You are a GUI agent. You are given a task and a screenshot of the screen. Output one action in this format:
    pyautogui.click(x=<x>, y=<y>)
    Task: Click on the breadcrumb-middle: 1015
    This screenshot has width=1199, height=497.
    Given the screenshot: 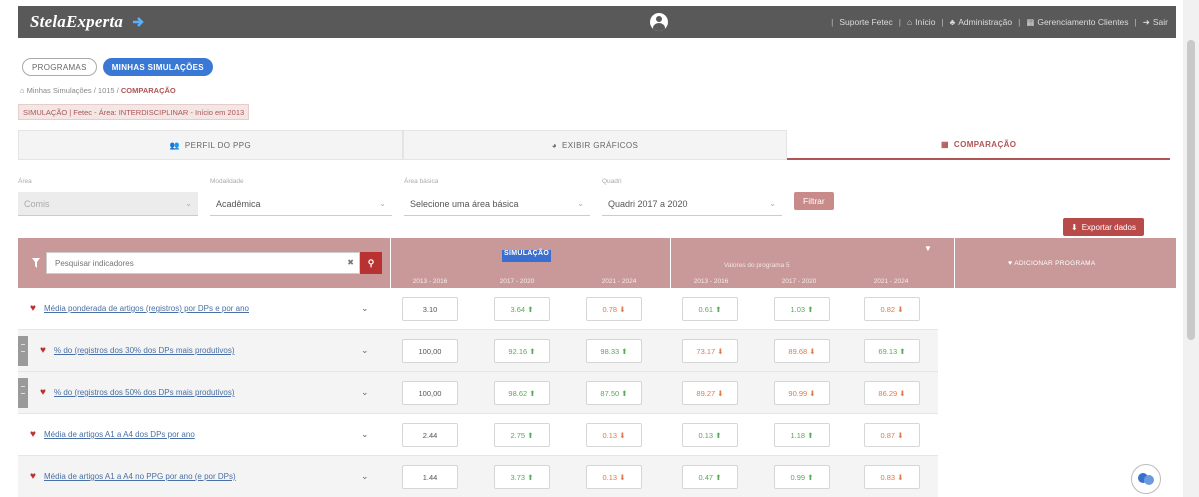 What is the action you would take?
    pyautogui.click(x=106, y=90)
    